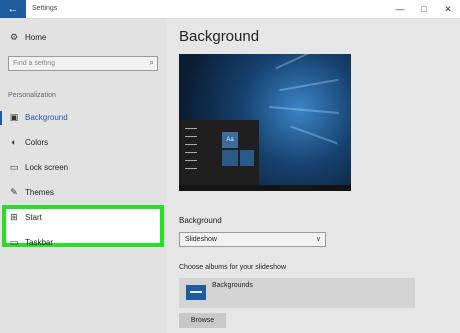 This screenshot has height=333, width=460. Describe the element at coordinates (201, 239) in the screenshot. I see `dropdown-value: Slideshow` at that location.